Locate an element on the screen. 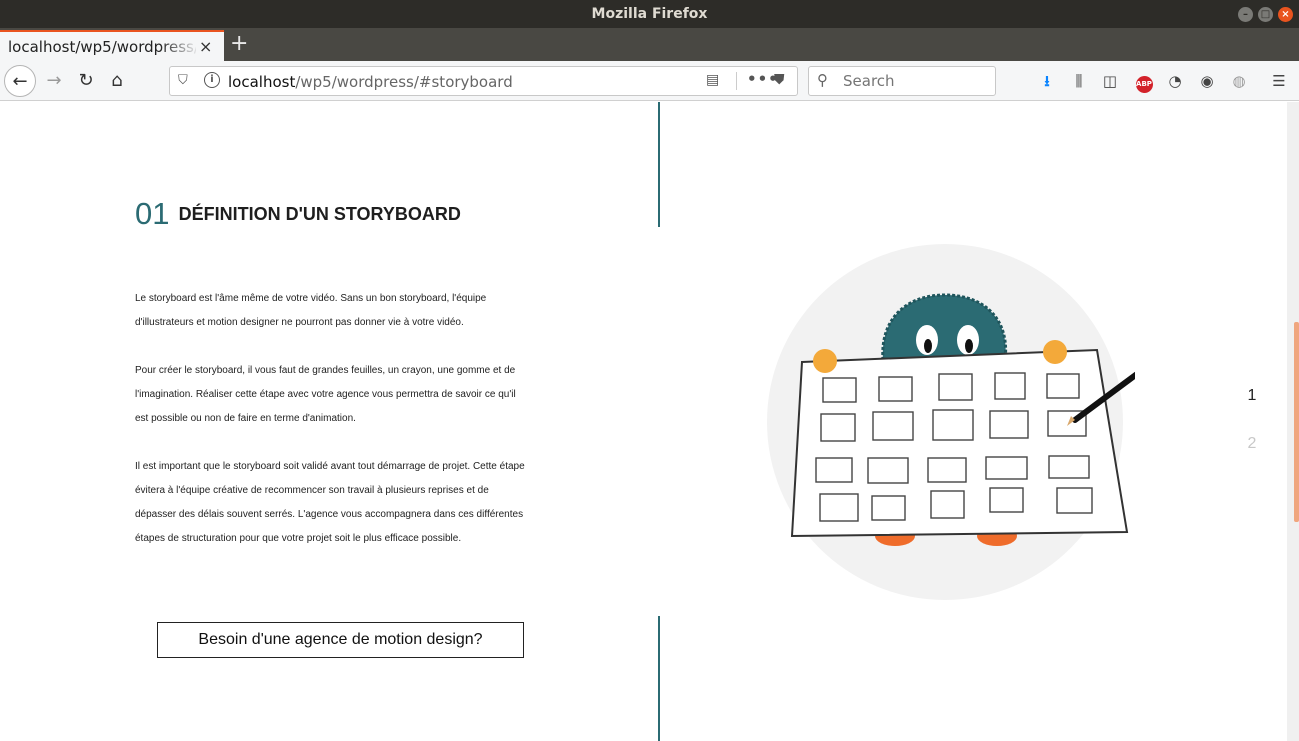  agency-cta-button: Besoin d'une agence de motion design? is located at coordinates (340, 640).